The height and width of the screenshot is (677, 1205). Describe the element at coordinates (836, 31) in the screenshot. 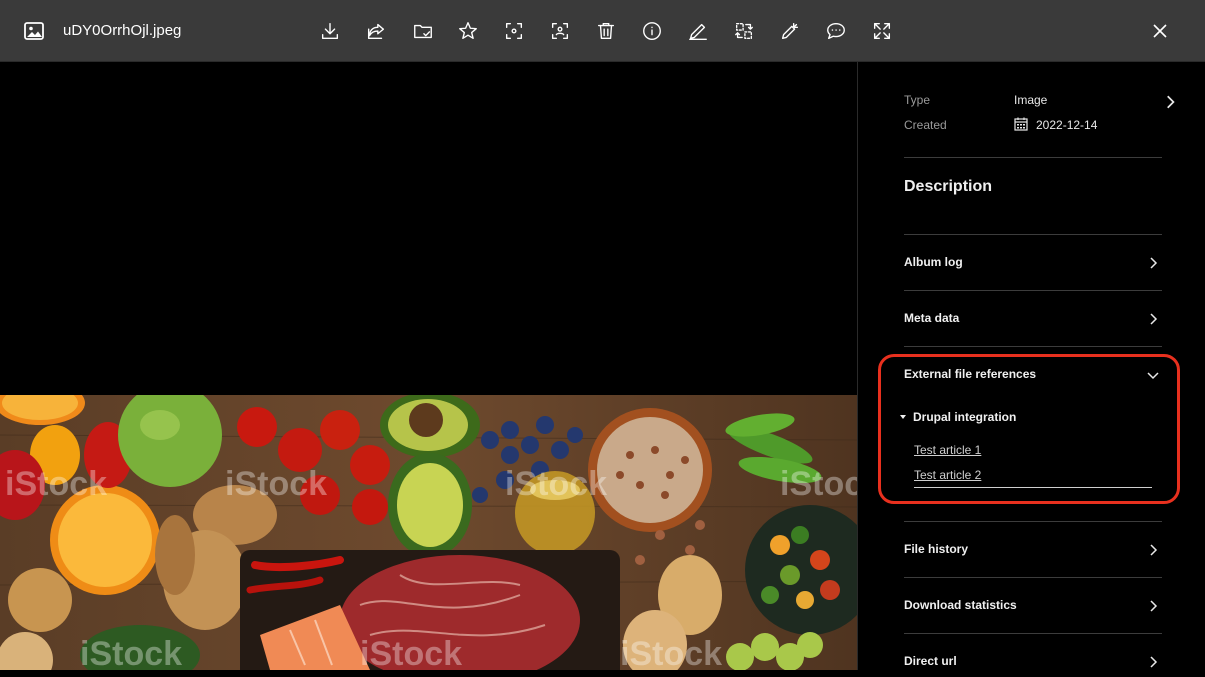

I see `comment-icon` at that location.